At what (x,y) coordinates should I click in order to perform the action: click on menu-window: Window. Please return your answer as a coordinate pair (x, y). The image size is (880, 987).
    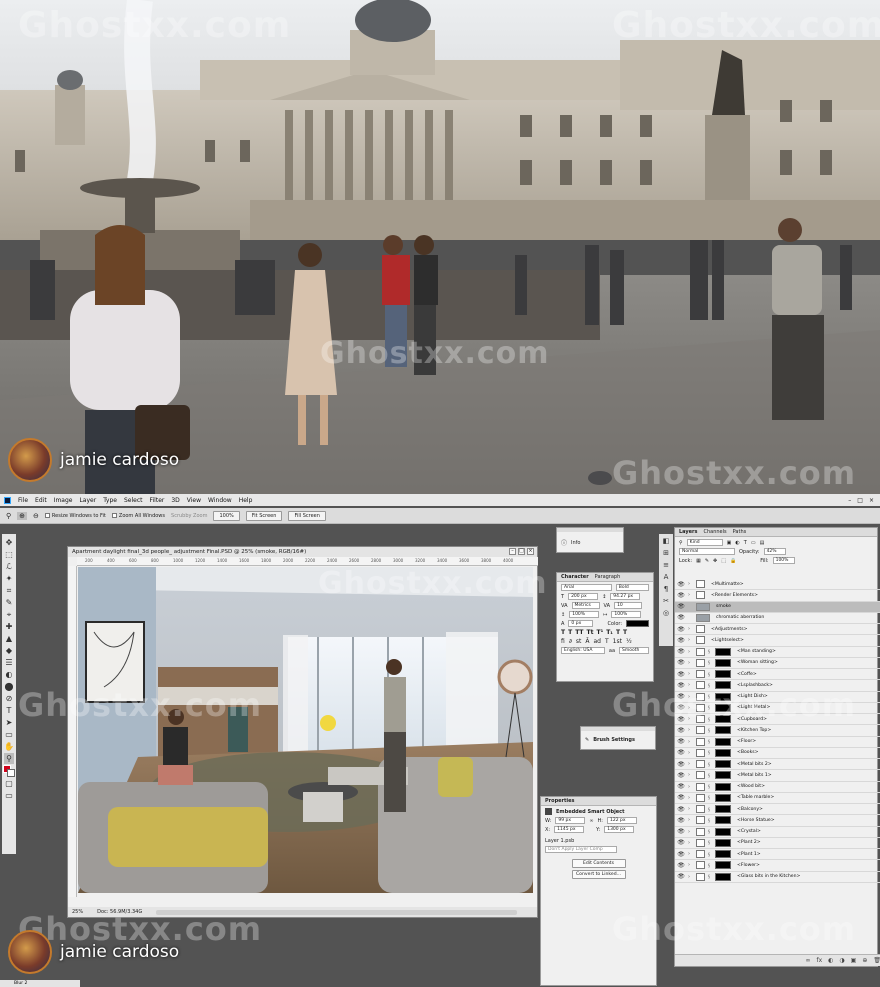
    Looking at the image, I should click on (220, 500).